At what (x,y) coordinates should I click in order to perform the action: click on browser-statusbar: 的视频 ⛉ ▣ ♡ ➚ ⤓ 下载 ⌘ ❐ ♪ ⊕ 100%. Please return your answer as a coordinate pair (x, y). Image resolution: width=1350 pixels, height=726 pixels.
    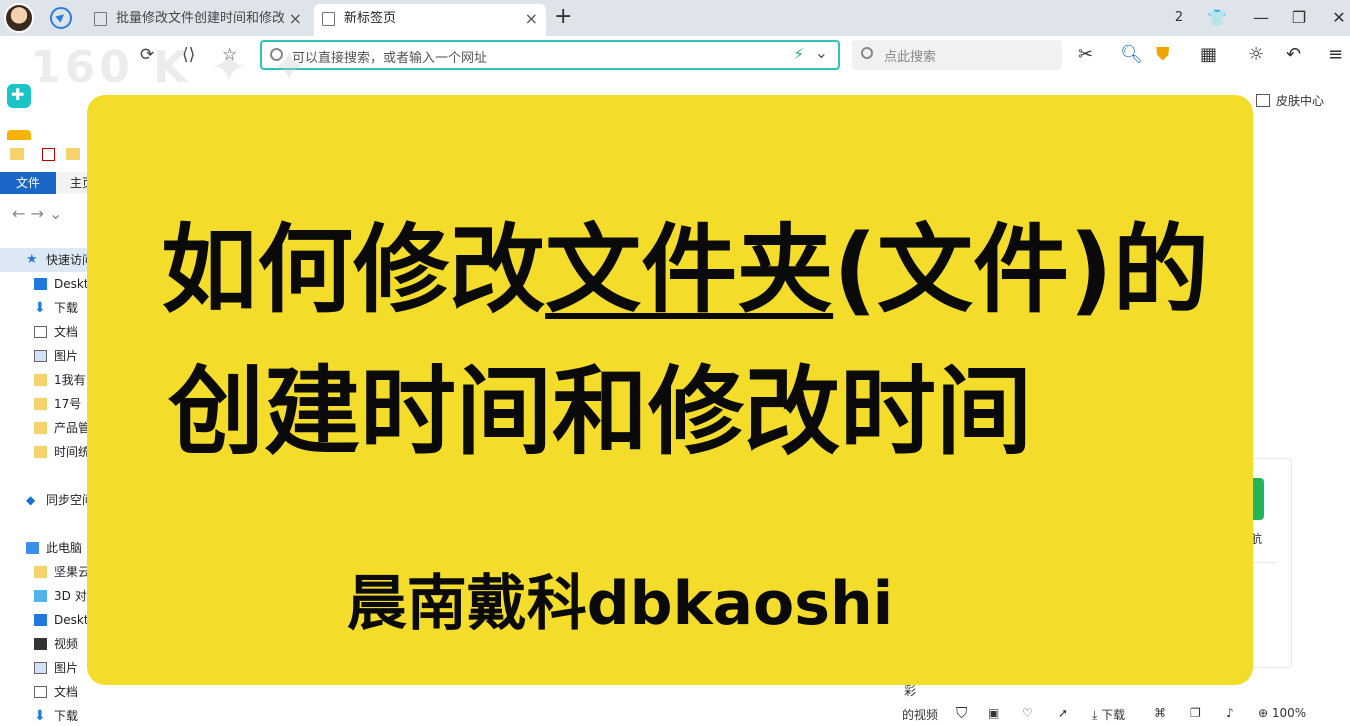
    Looking at the image, I should click on (1125, 714).